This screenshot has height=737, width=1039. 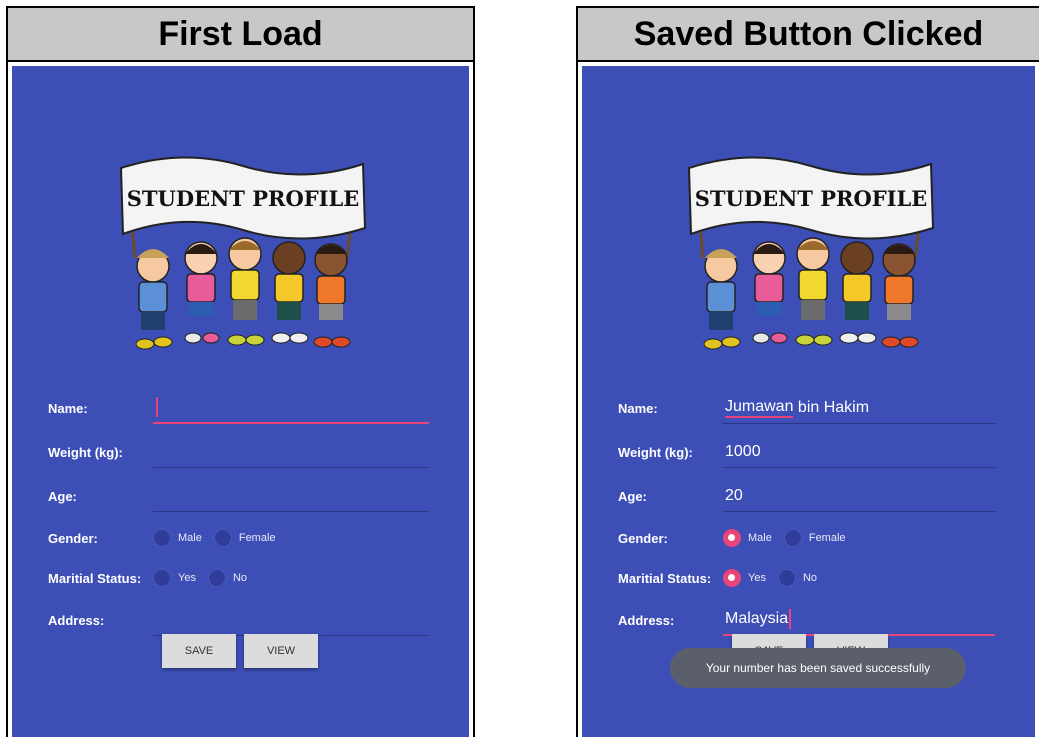 What do you see at coordinates (291, 620) in the screenshot?
I see `address-input` at bounding box center [291, 620].